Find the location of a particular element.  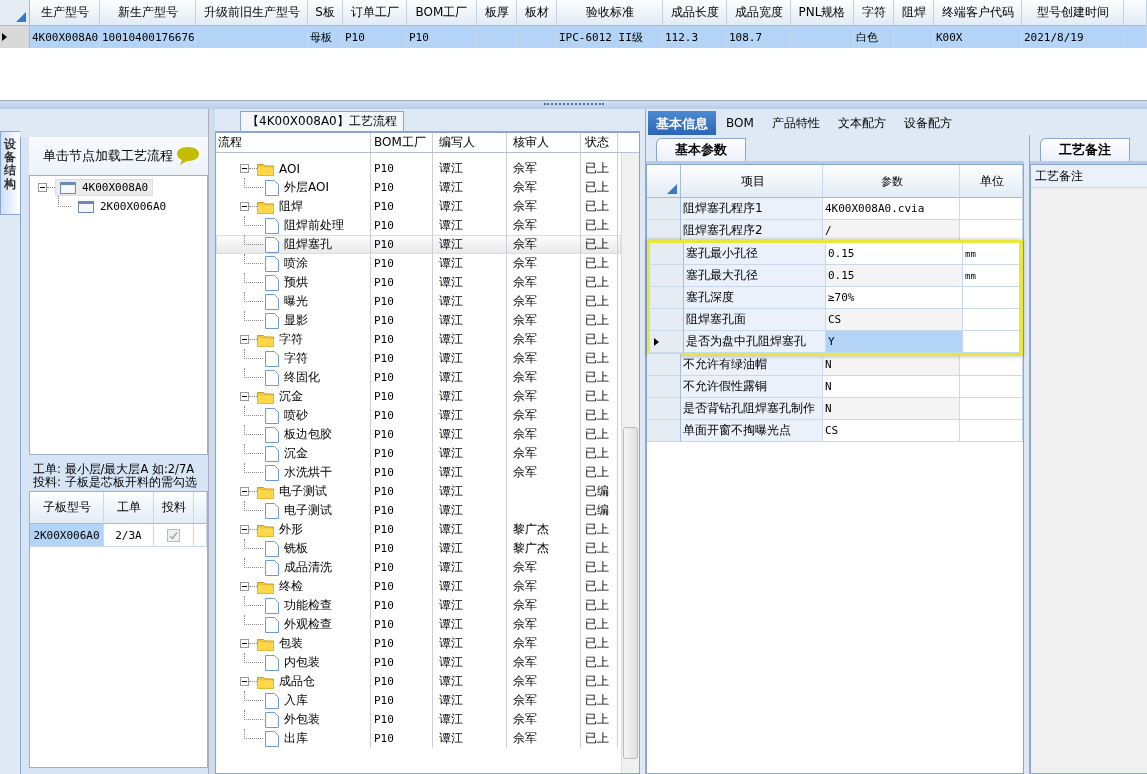

tree-item: 喷涂 is located at coordinates (296, 263).